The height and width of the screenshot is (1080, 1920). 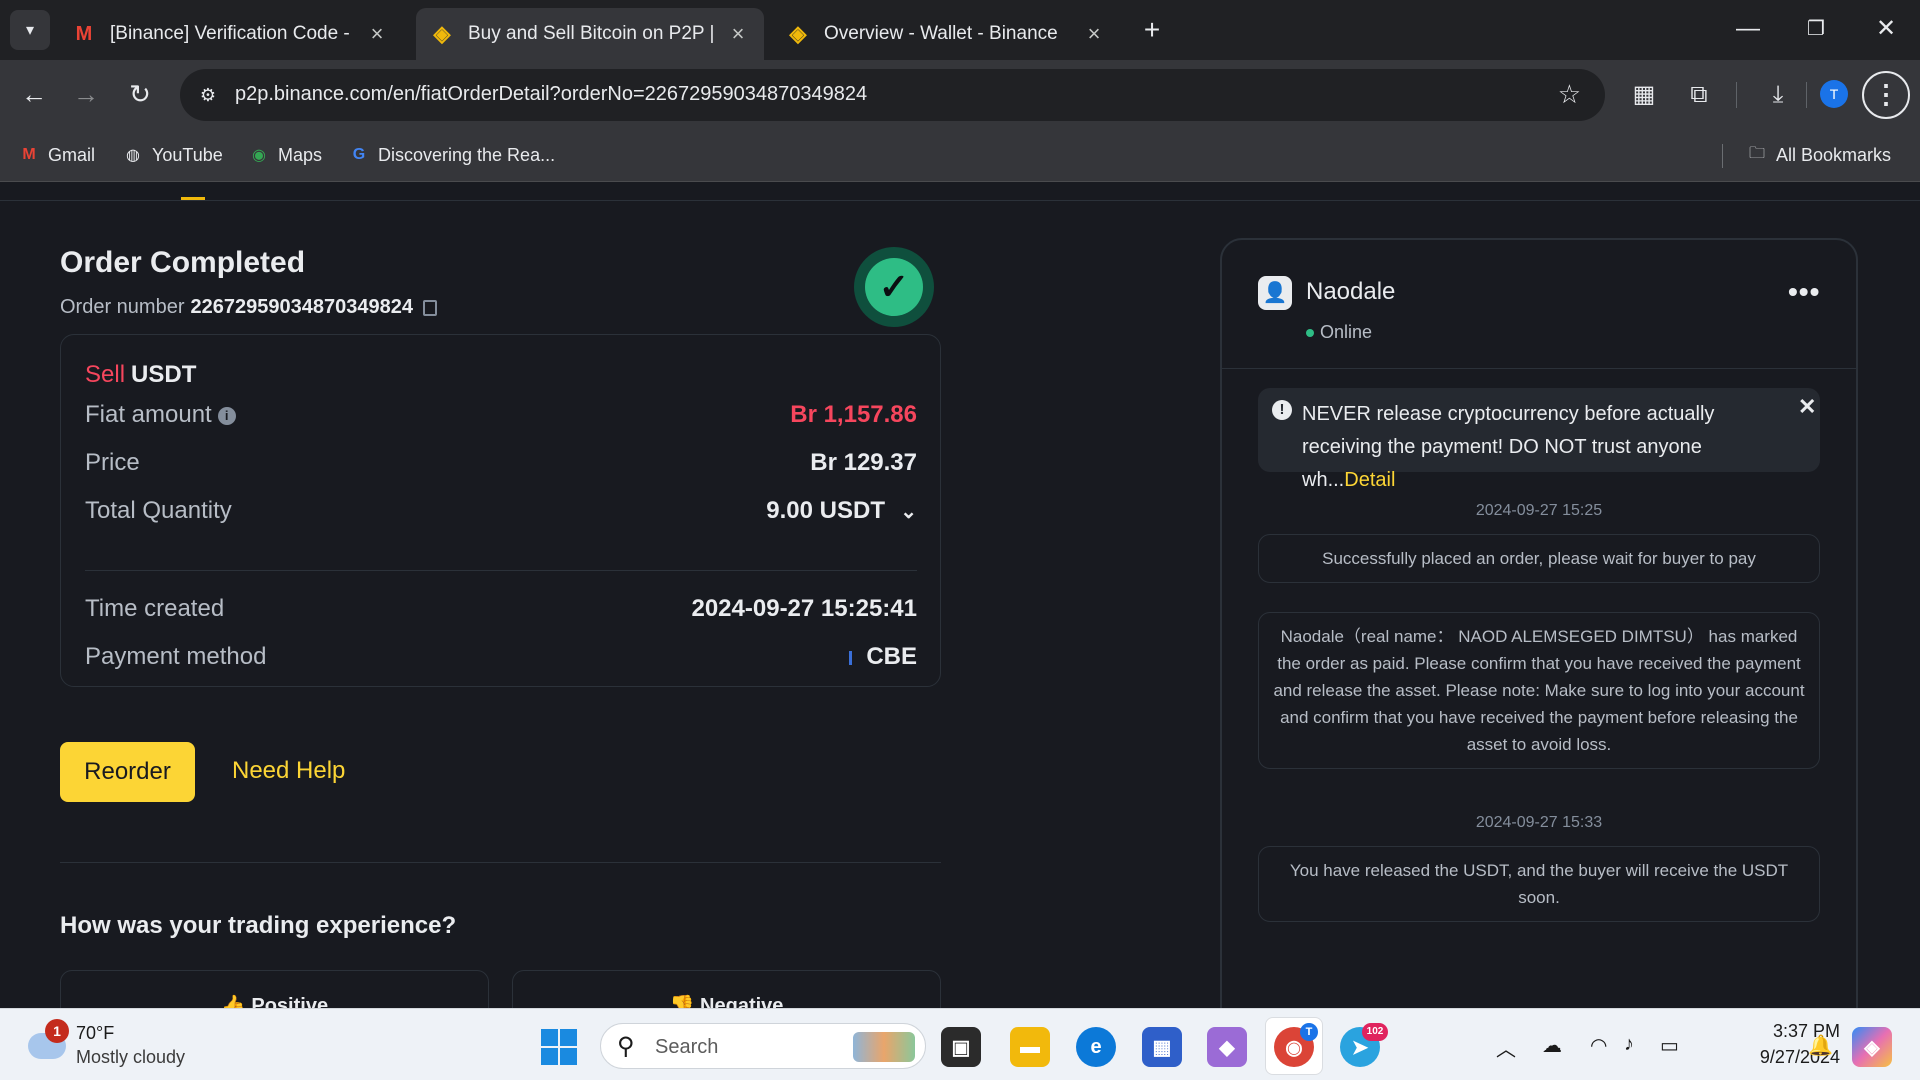 I want to click on quantity-value: 9.00 USDT, so click(x=825, y=510).